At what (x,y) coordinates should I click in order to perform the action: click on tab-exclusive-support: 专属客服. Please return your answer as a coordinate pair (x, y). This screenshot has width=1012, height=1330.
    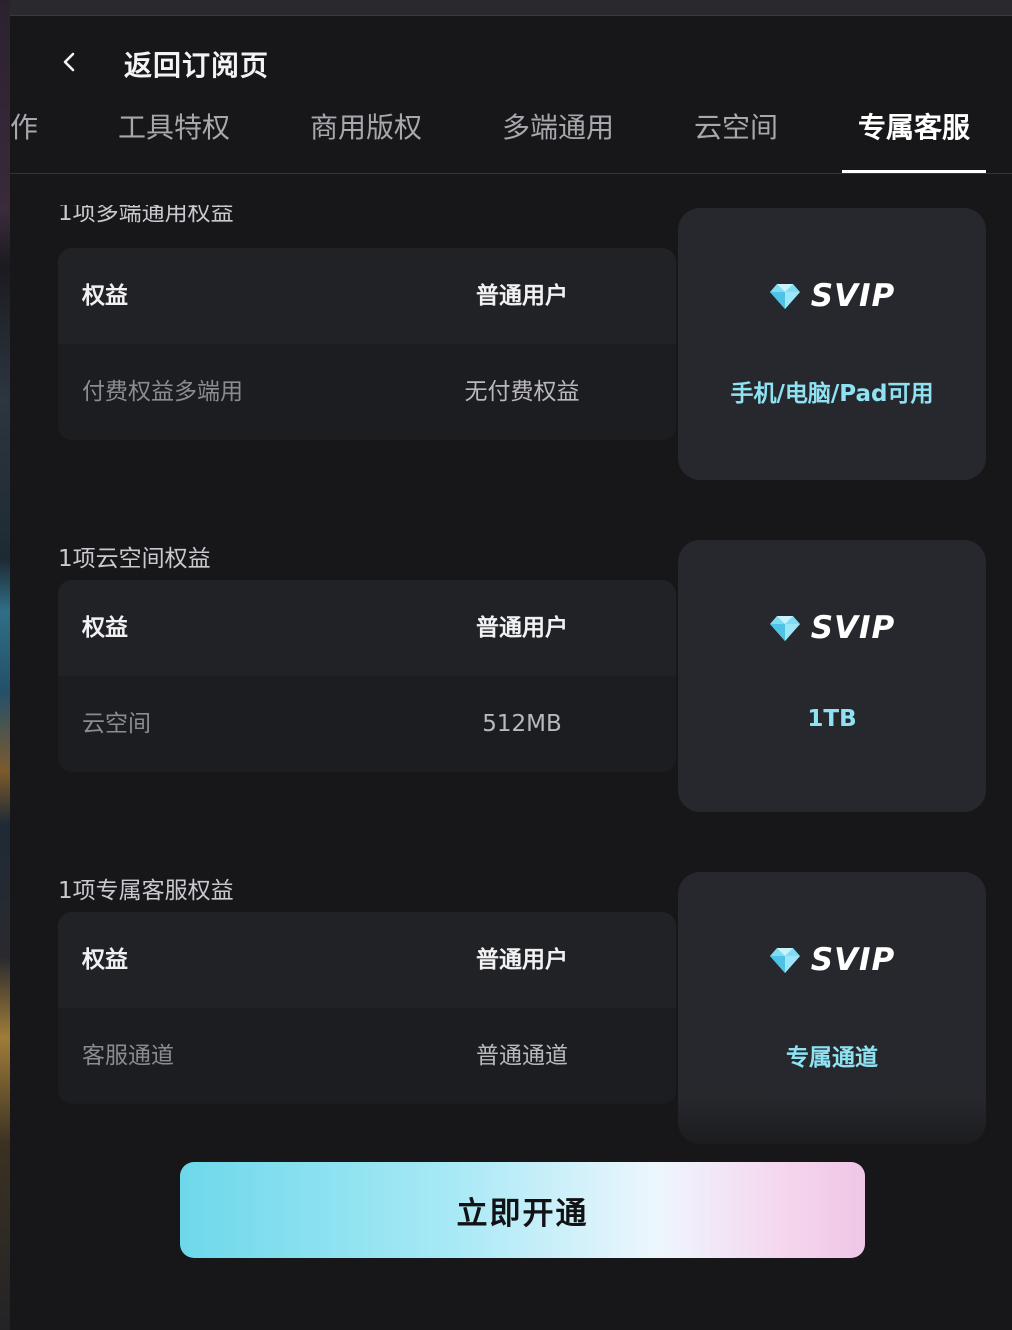
    Looking at the image, I should click on (914, 140).